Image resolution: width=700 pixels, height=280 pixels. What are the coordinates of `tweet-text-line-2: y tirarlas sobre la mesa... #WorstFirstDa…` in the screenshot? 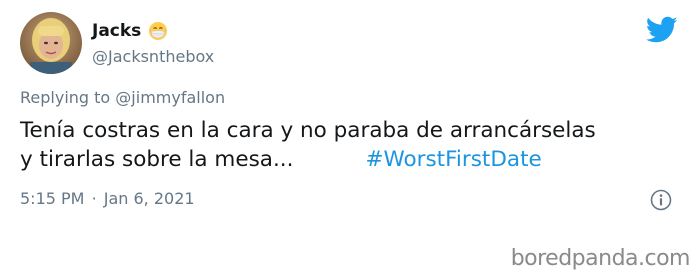 It's located at (356, 159).